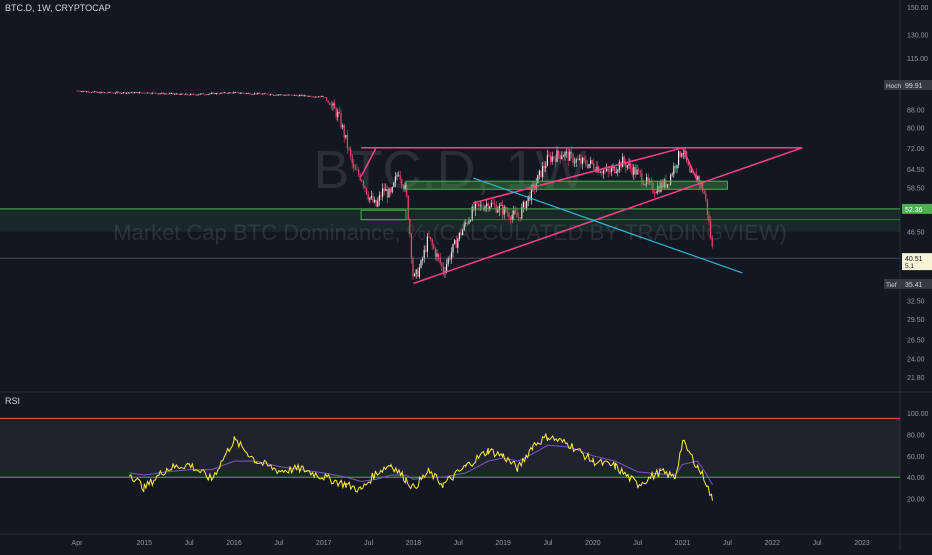 The width and height of the screenshot is (932, 555). Describe the element at coordinates (862, 543) in the screenshot. I see `time-tick-label: 2023` at that location.